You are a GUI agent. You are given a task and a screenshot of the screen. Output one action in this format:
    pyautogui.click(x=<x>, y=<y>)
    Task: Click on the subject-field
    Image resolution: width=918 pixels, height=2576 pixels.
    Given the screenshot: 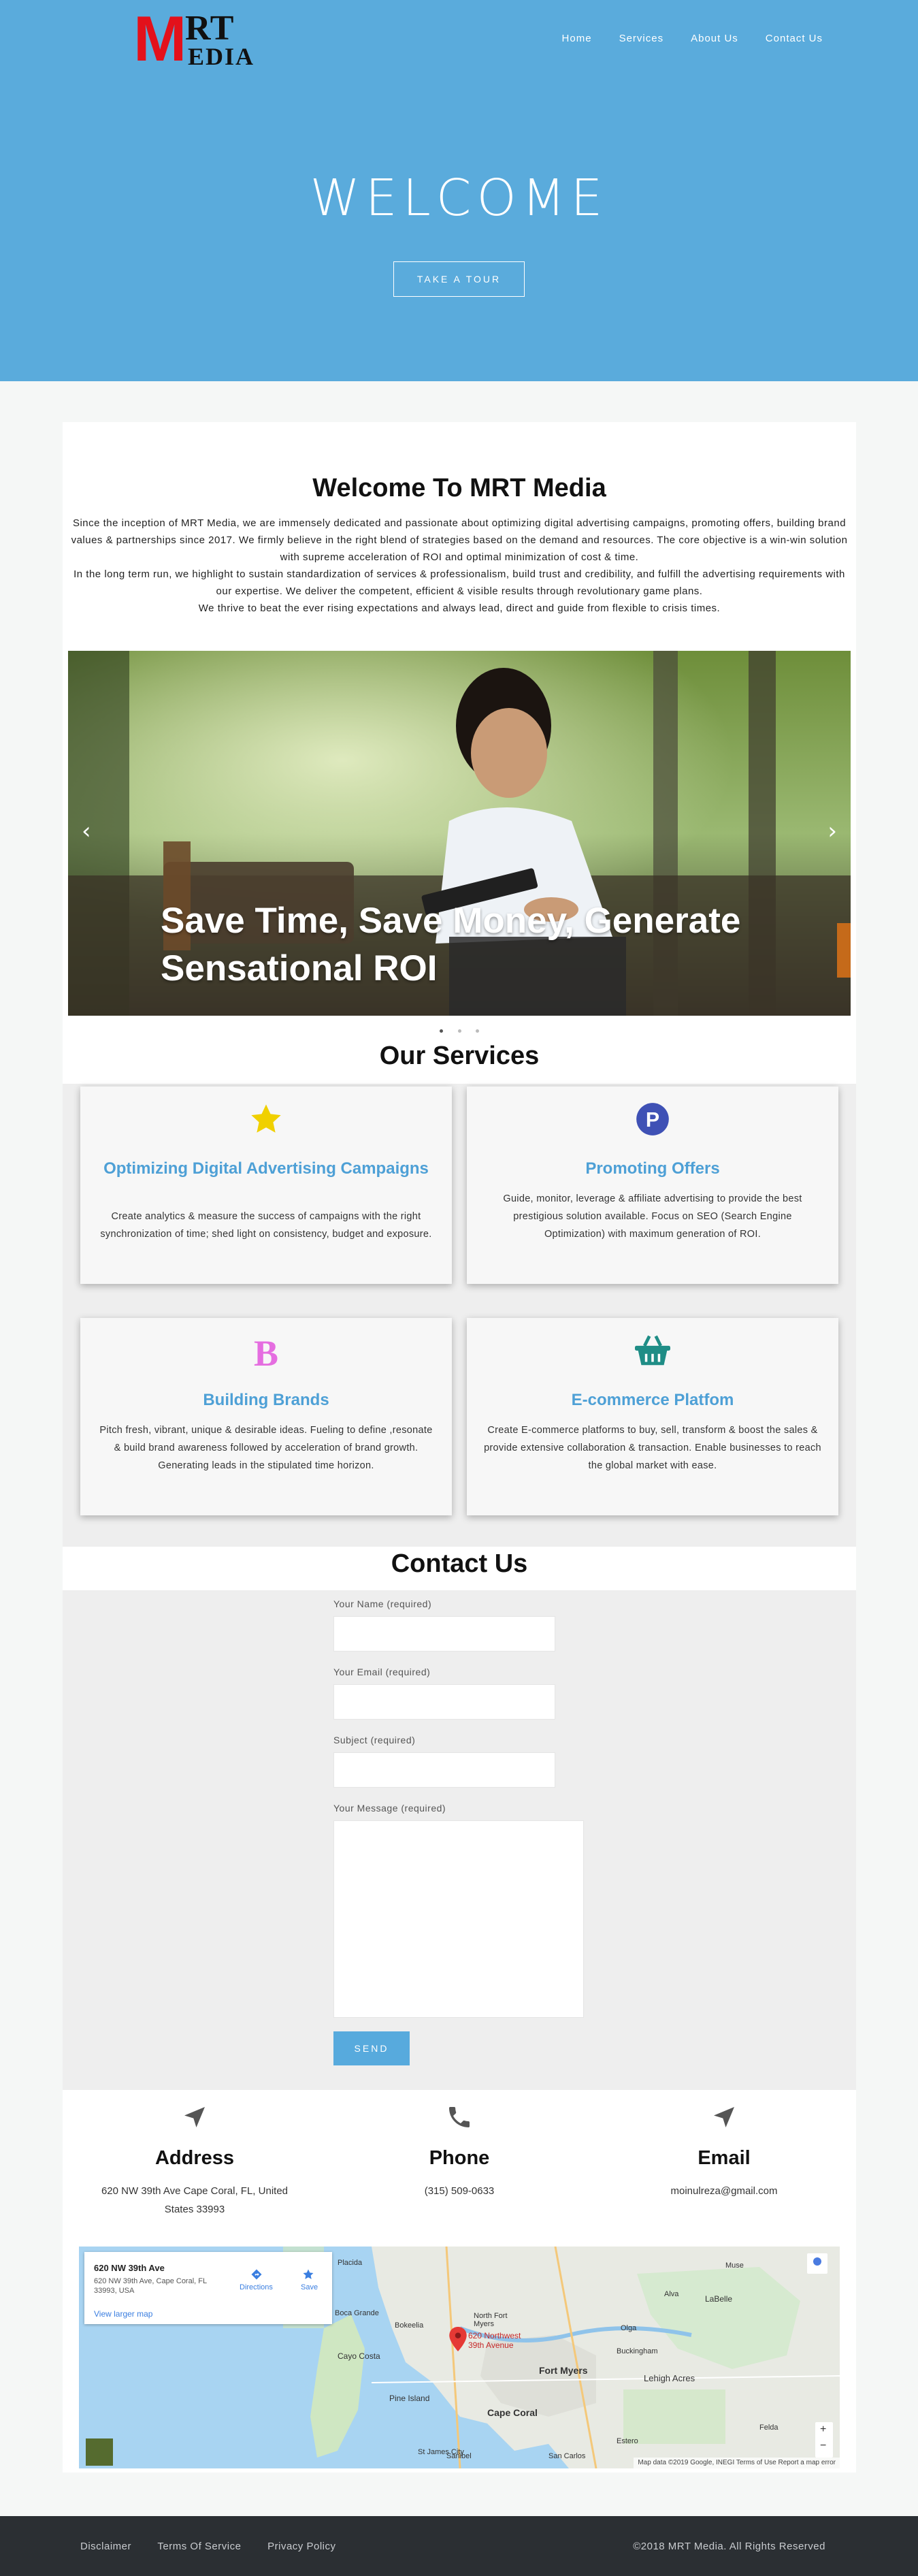 What is the action you would take?
    pyautogui.click(x=444, y=1770)
    